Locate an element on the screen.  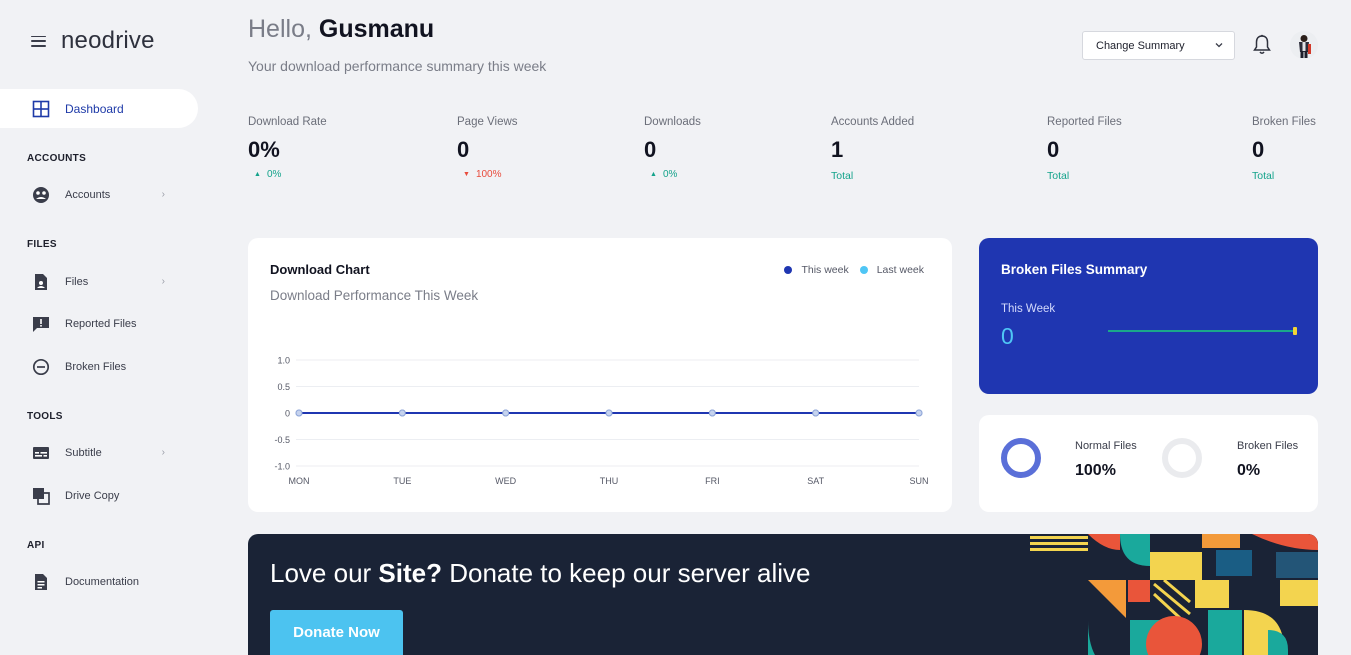
normal-files-ring is located at coordinates (1021, 458).